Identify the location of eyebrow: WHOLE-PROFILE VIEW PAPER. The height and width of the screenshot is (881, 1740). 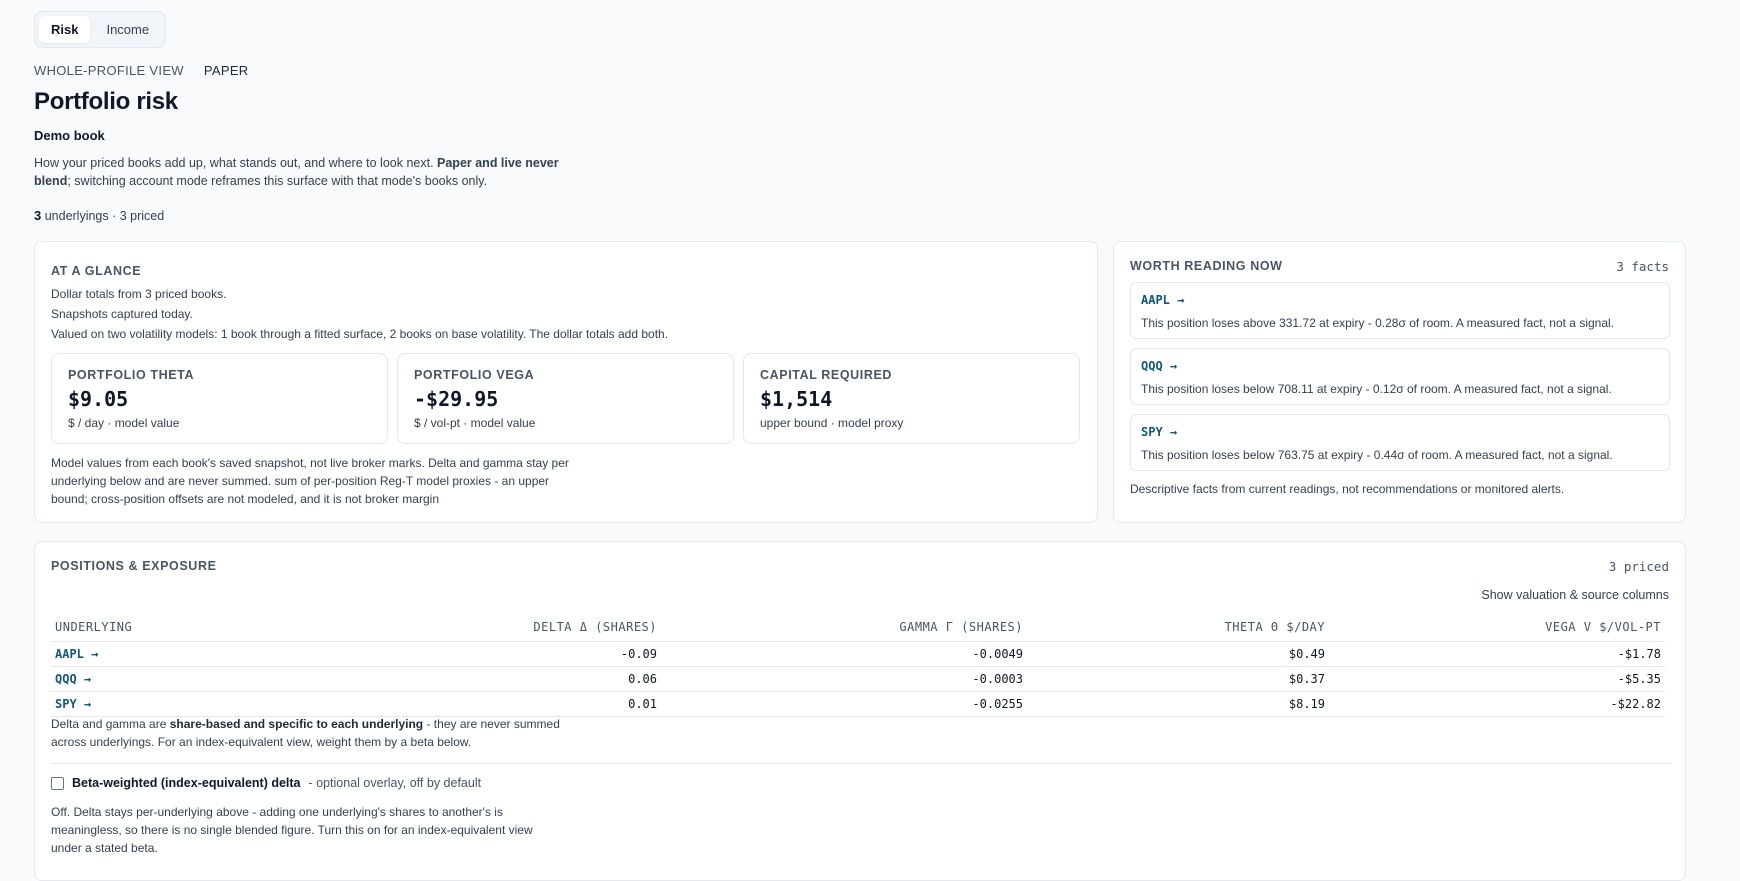
(141, 70).